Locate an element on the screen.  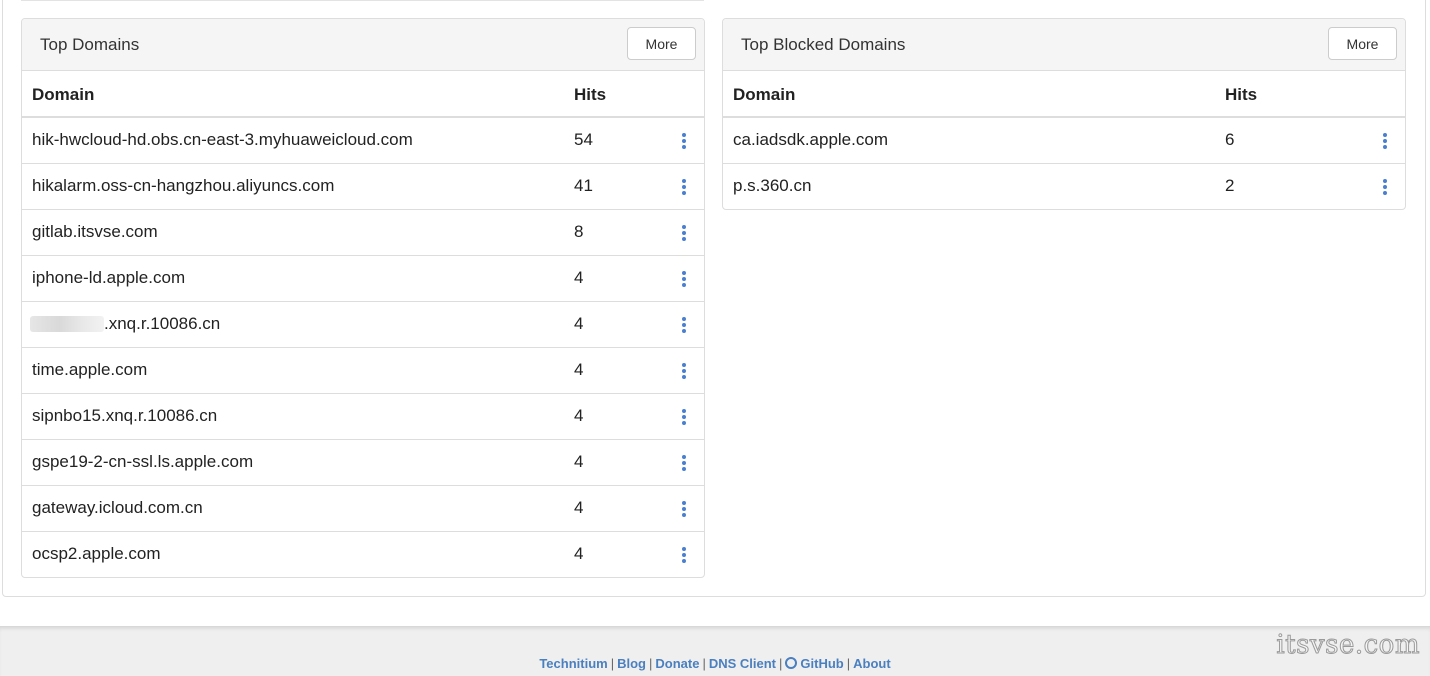
previous-panel-edge is located at coordinates (362, 0).